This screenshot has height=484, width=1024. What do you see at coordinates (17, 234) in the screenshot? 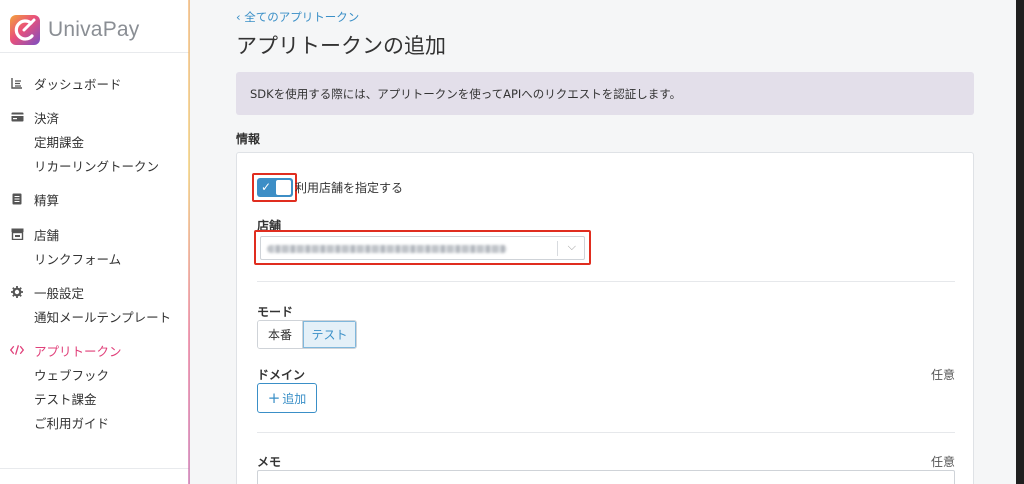
I see `store-icon` at bounding box center [17, 234].